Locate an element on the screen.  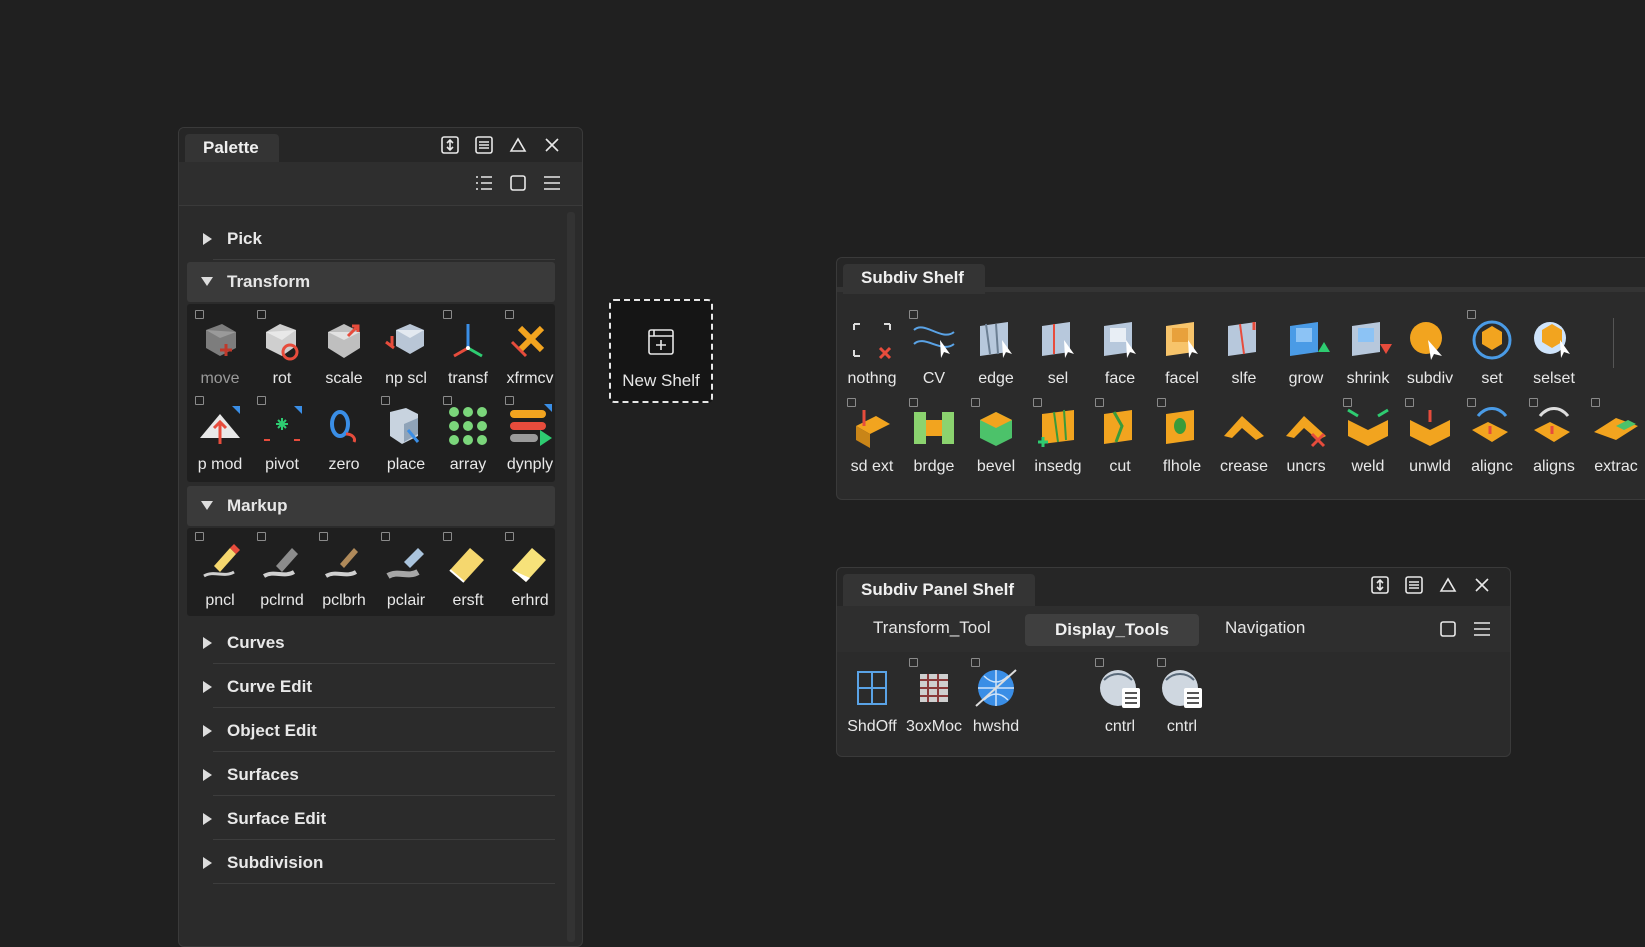
sel-tool: sel is located at coordinates (1058, 349).